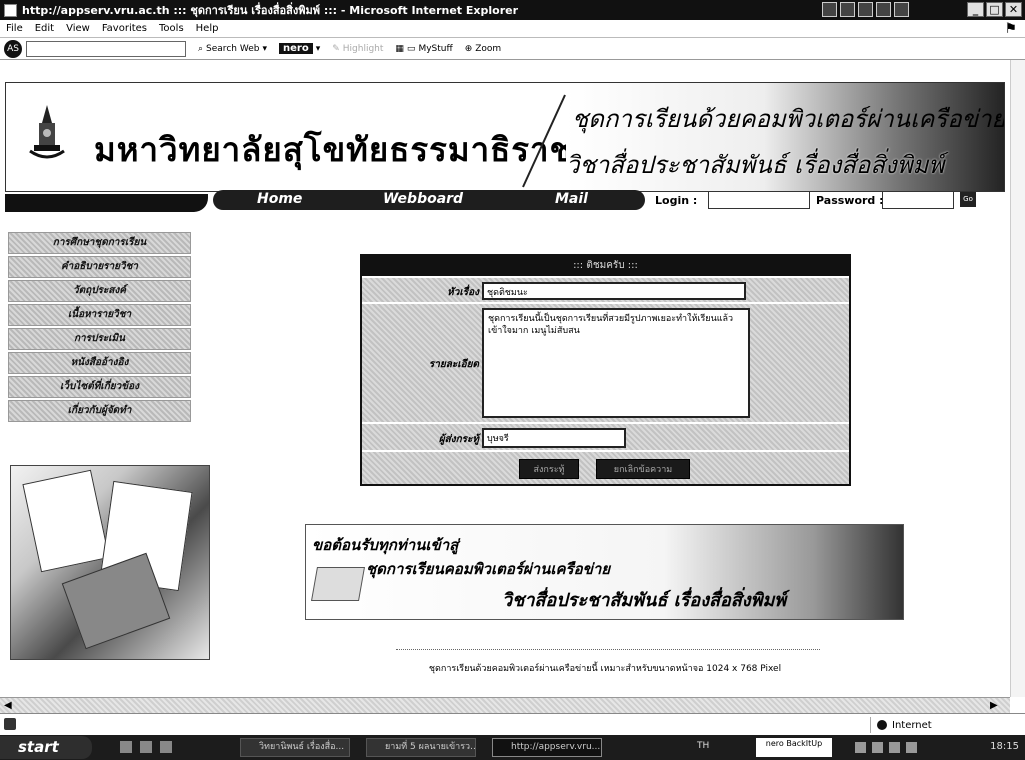 The height and width of the screenshot is (760, 1025). I want to click on start-button: start, so click(46, 747).